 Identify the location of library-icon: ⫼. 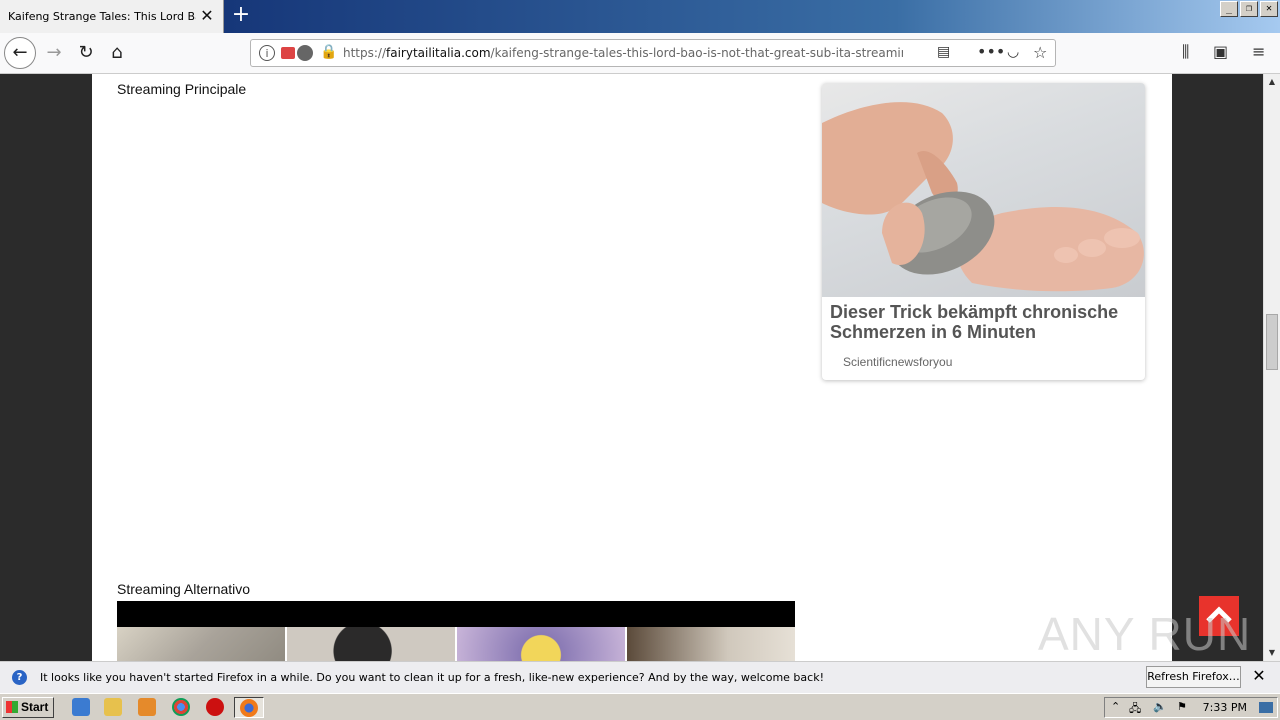
(1185, 52).